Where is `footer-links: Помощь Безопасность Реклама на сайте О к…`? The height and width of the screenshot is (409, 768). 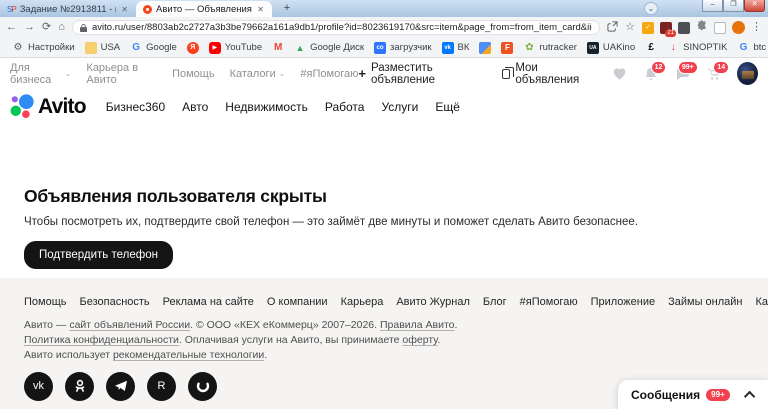
footer-links: Помощь Безопасность Реклама на сайте О к… is located at coordinates (396, 302).